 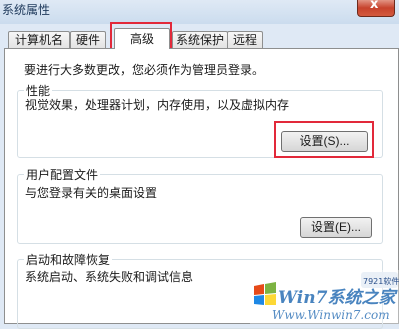 I want to click on title-bar: 系统属性 x, so click(x=199, y=12).